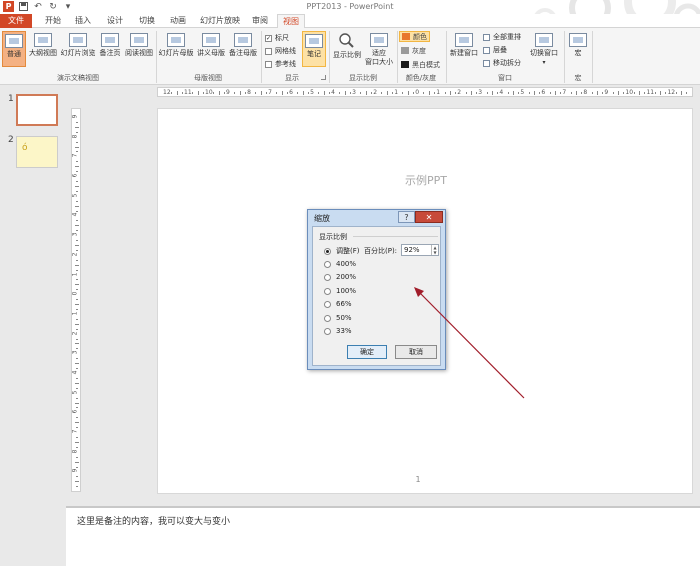  Describe the element at coordinates (413, 50) in the screenshot. I see `grayscale-mode-button: 灰度` at that location.